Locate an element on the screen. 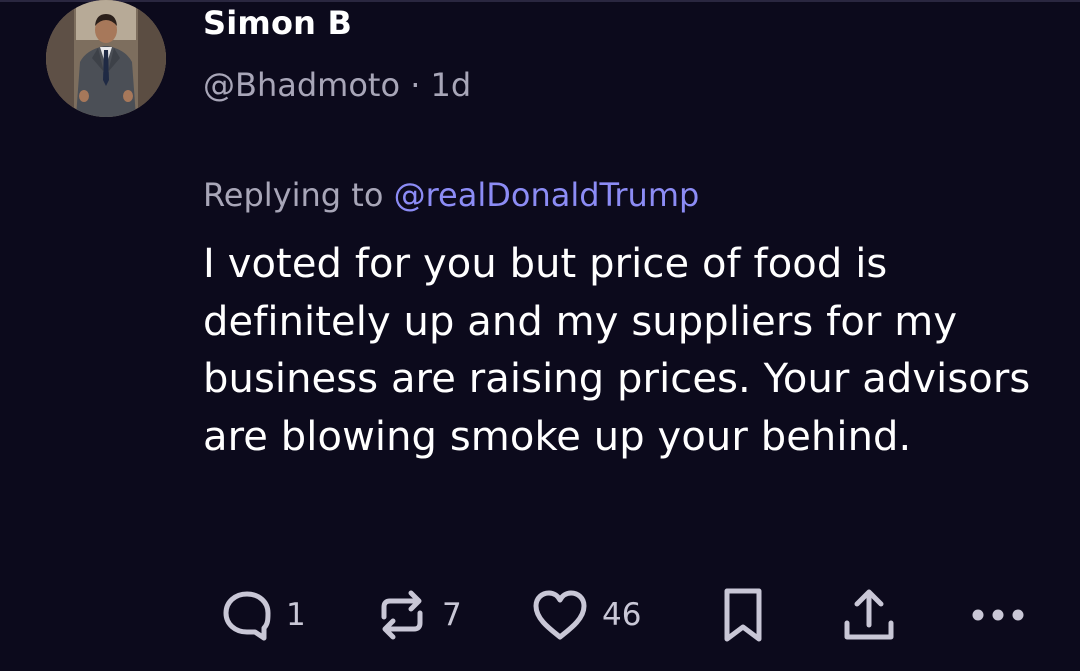  avatar is located at coordinates (106, 58).